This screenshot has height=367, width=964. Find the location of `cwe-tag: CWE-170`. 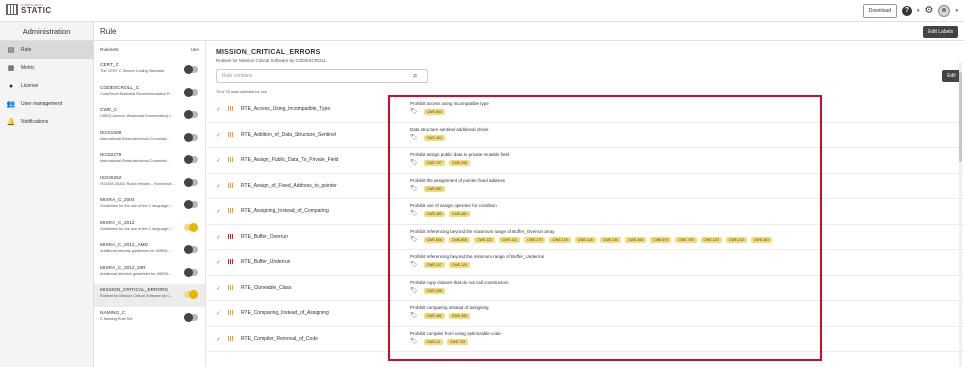

cwe-tag: CWE-170 is located at coordinates (535, 239).